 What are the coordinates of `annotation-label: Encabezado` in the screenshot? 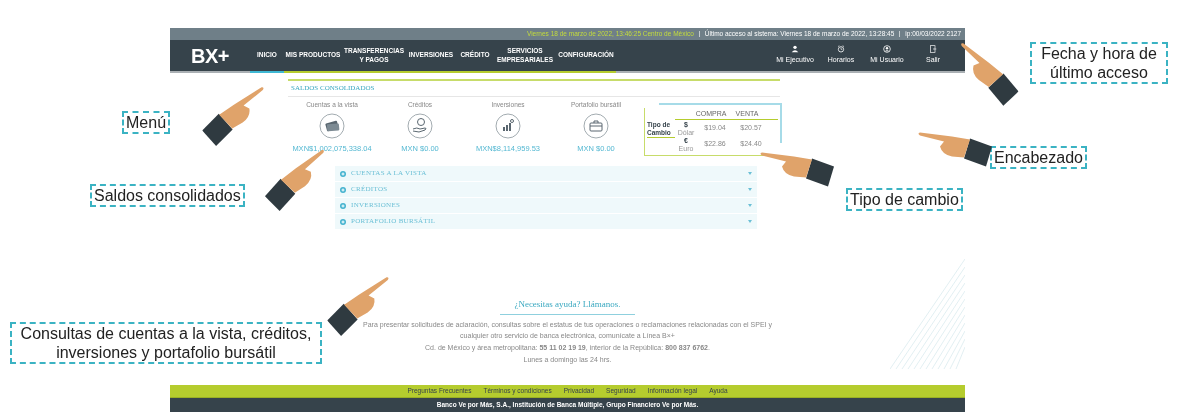 It's located at (1038, 158).